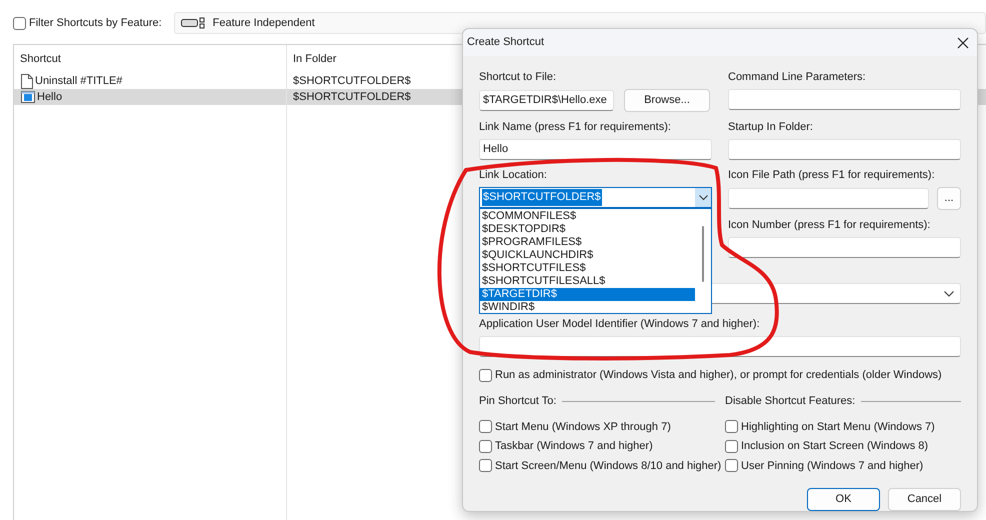  What do you see at coordinates (575, 127) in the screenshot?
I see `field-label: Link Name (press F1 for requirements):` at bounding box center [575, 127].